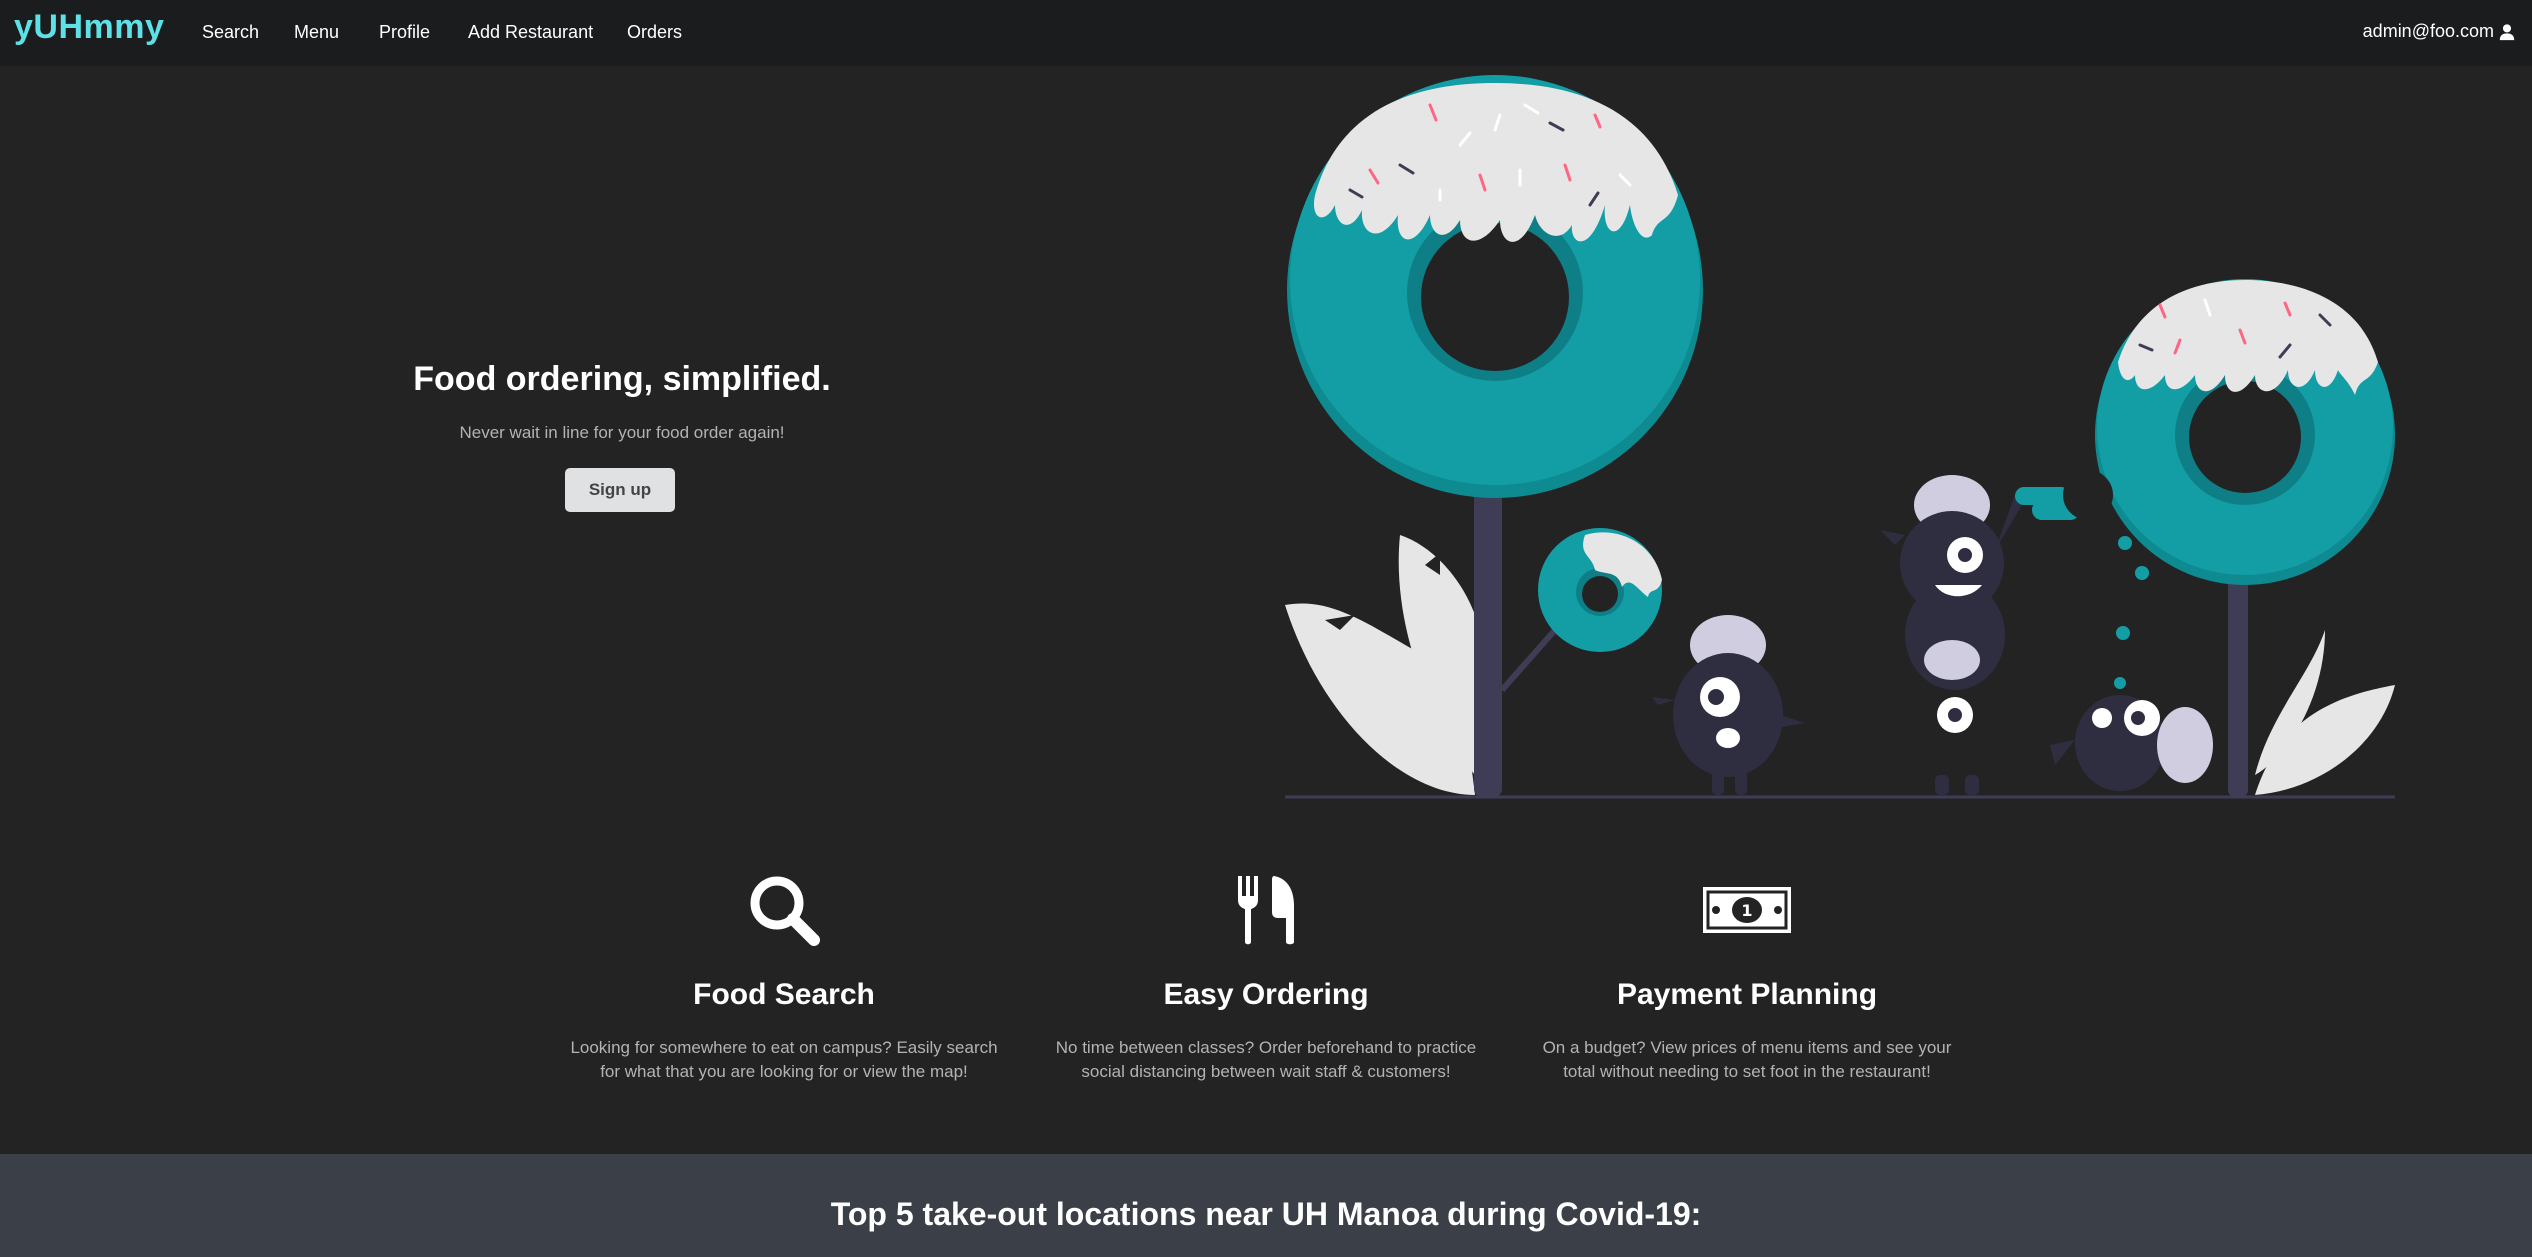 This screenshot has height=1257, width=2532. What do you see at coordinates (785, 911) in the screenshot?
I see `search-icon` at bounding box center [785, 911].